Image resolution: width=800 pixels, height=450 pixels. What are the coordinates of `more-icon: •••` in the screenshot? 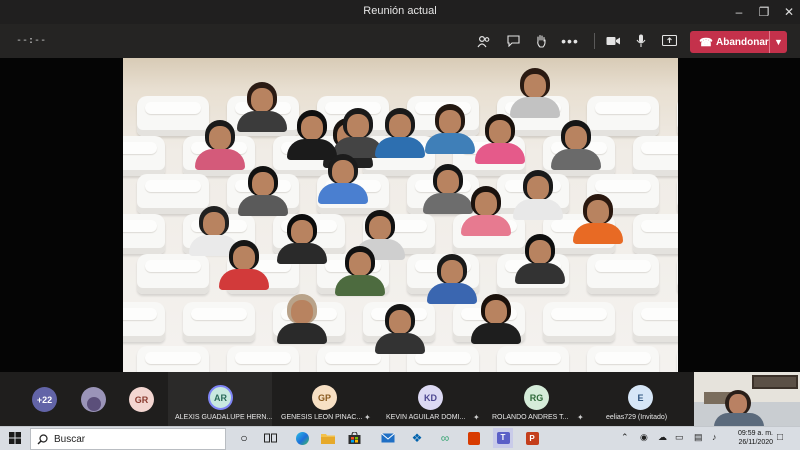 It's located at (570, 41).